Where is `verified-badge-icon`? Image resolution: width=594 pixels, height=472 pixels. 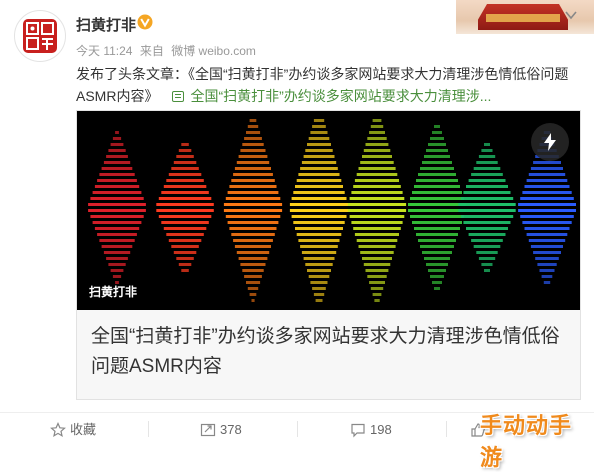
verified-badge-icon is located at coordinates (145, 22).